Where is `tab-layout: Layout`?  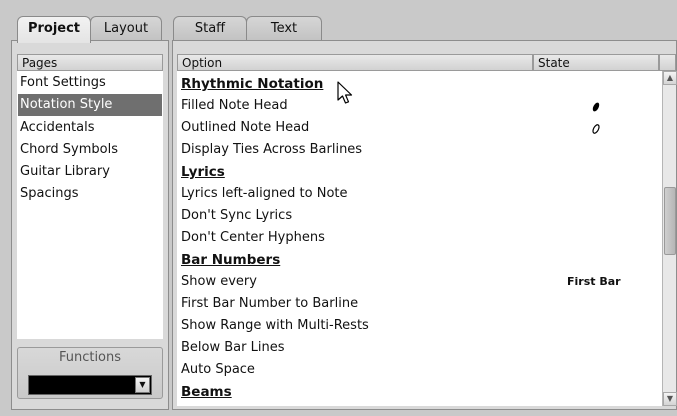 tab-layout: Layout is located at coordinates (126, 28).